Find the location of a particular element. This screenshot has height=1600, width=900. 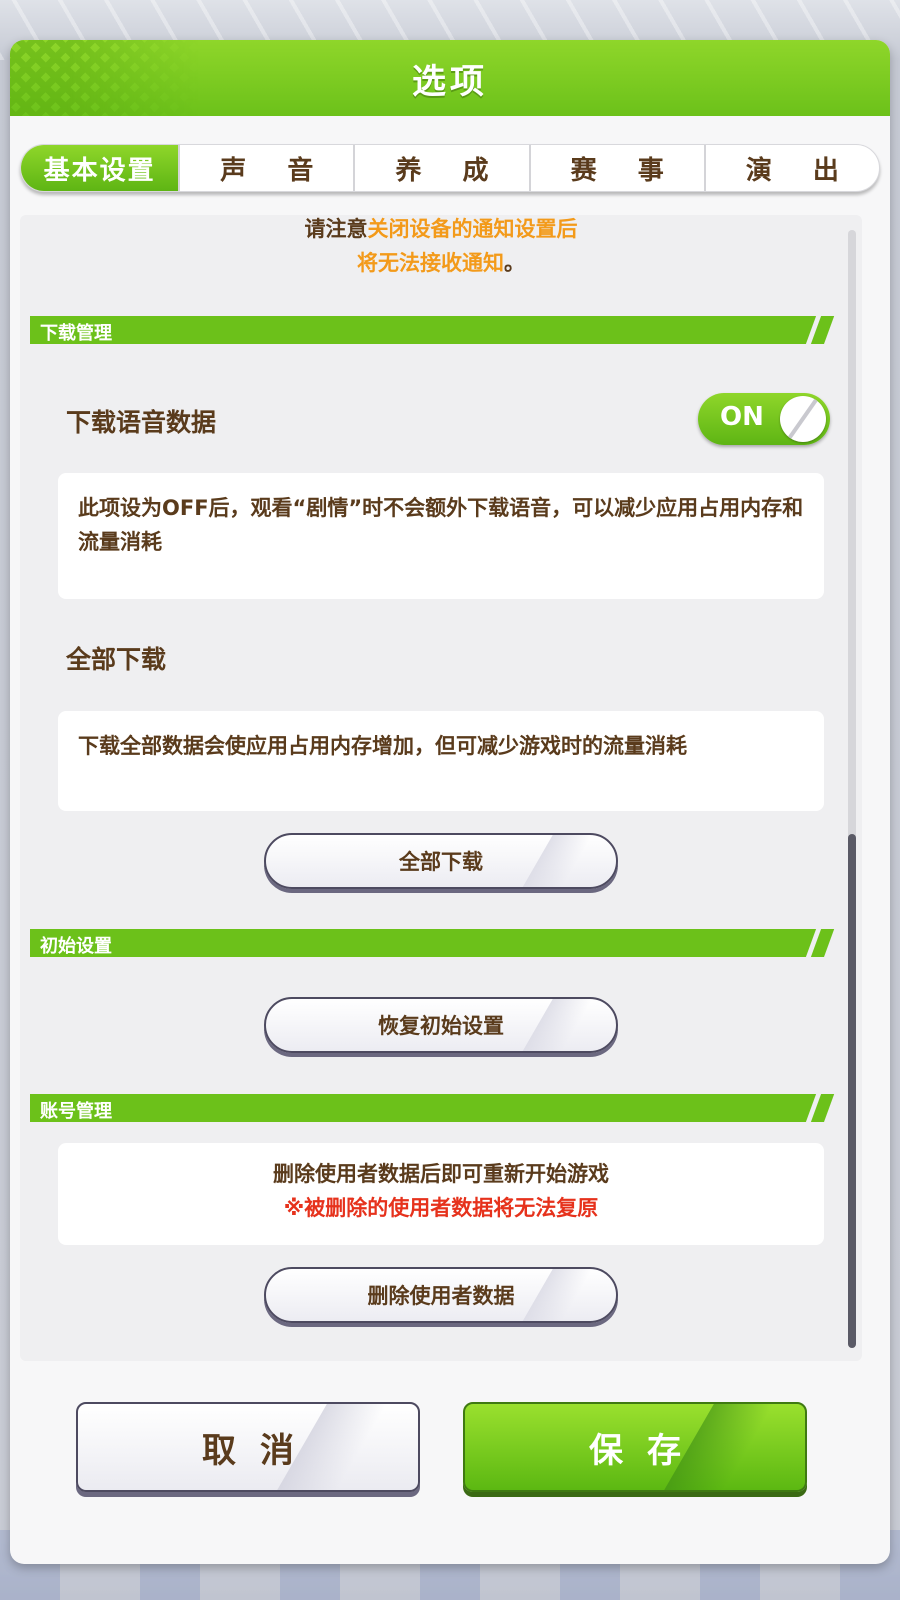

save-button: 保存 is located at coordinates (635, 1447).